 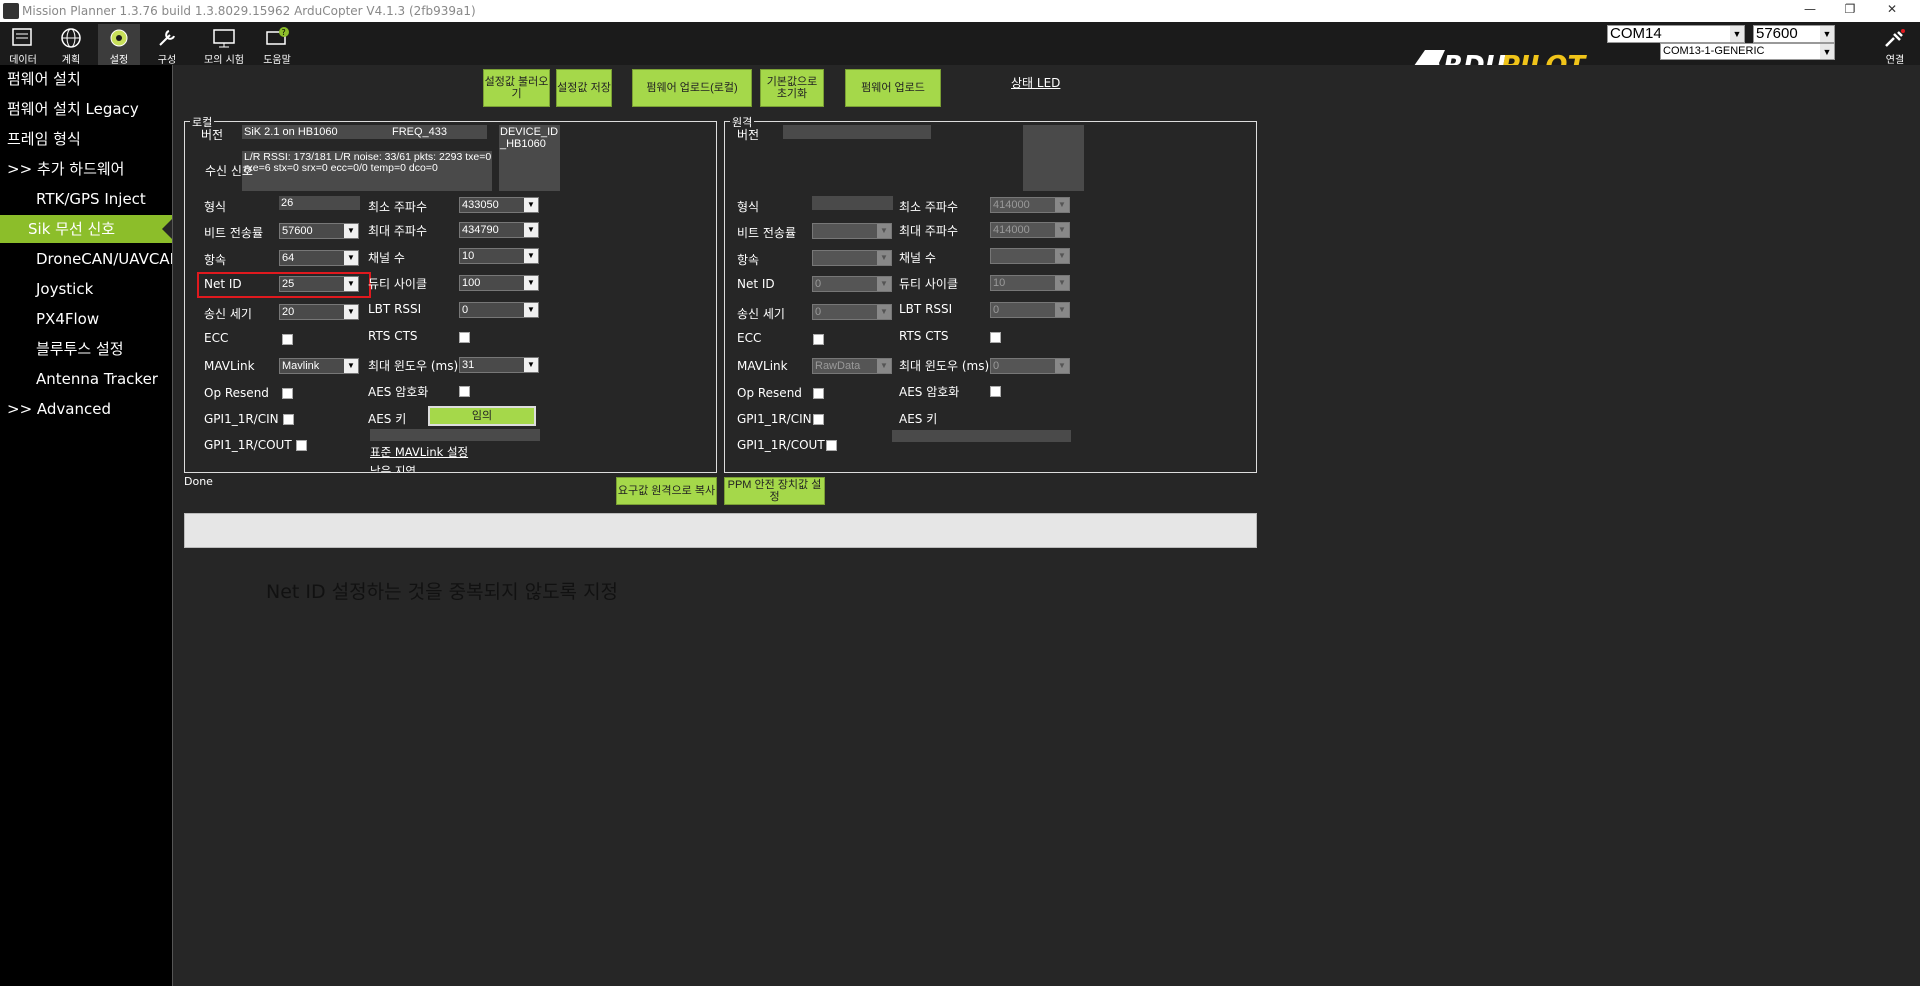 I want to click on reset-defaults-button: 기본값으로 초기화, so click(x=792, y=88).